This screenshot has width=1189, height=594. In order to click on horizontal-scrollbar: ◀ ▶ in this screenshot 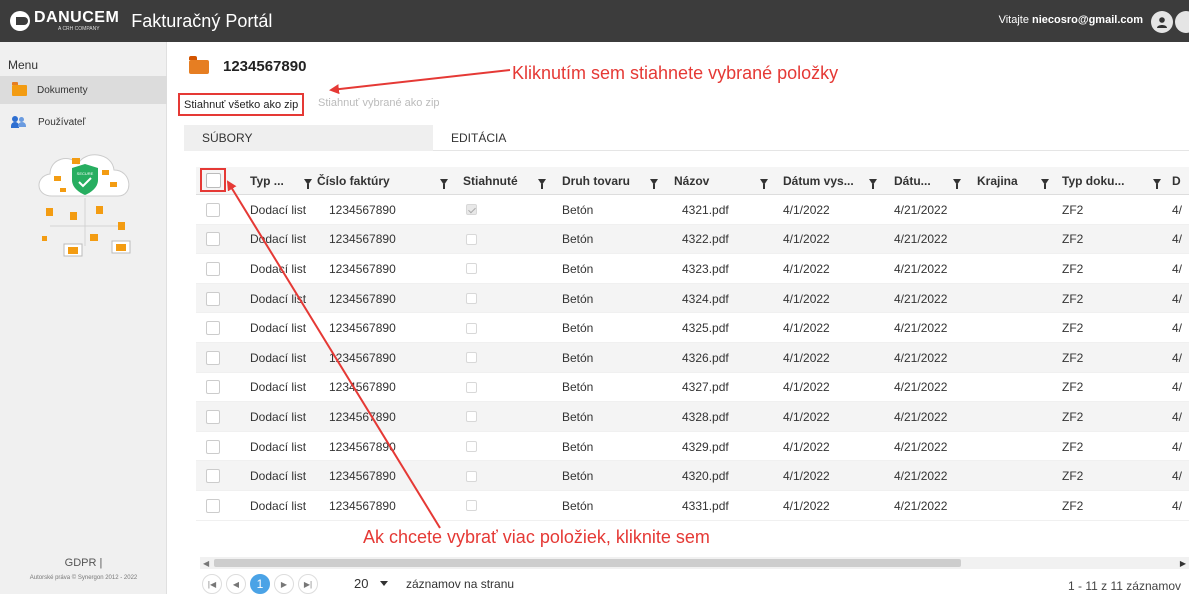, I will do `click(694, 563)`.